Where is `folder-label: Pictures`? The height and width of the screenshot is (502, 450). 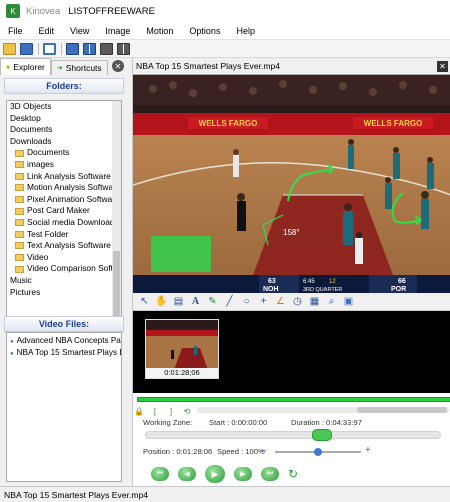
folder-label: Pictures is located at coordinates (25, 291).